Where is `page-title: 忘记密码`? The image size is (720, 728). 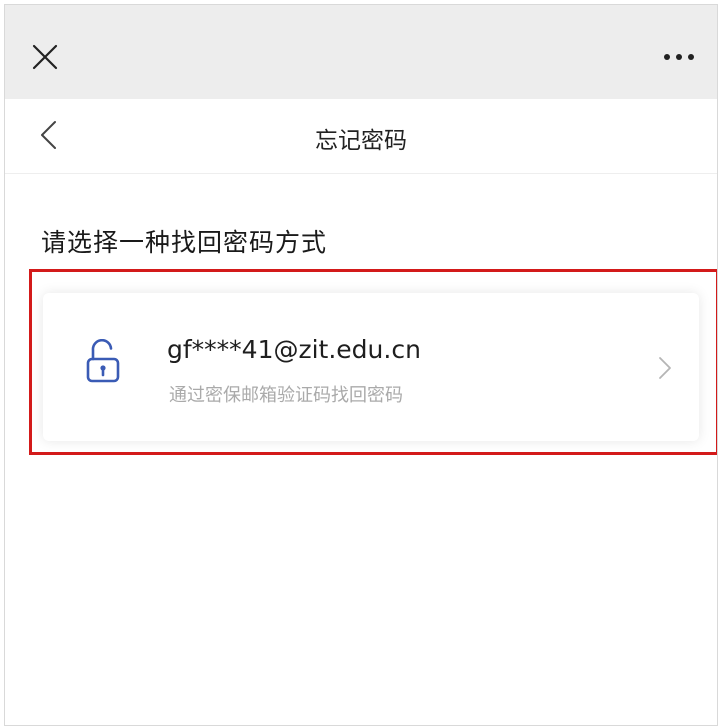 page-title: 忘记密码 is located at coordinates (361, 141).